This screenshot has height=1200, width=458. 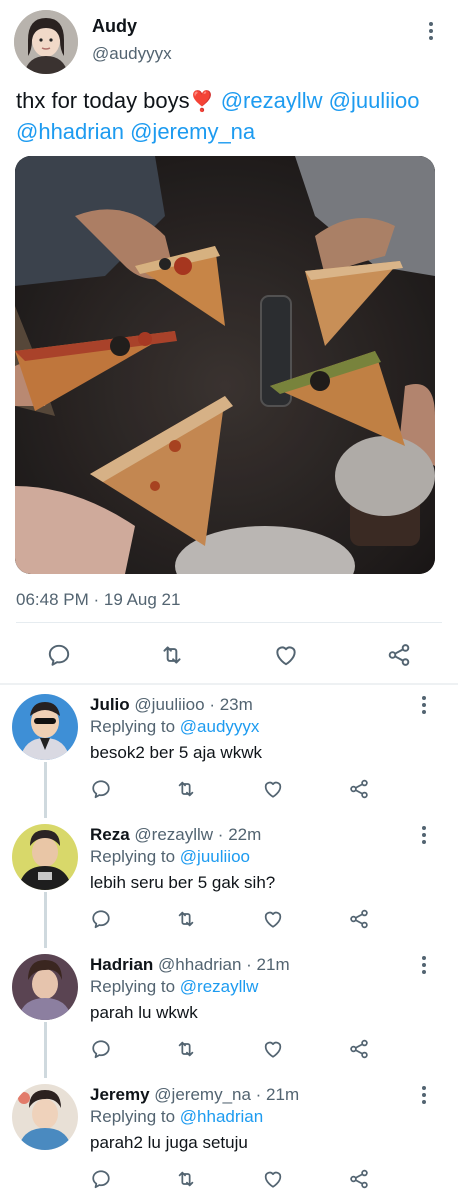 I want to click on reply-author-name: Reza, so click(x=110, y=834).